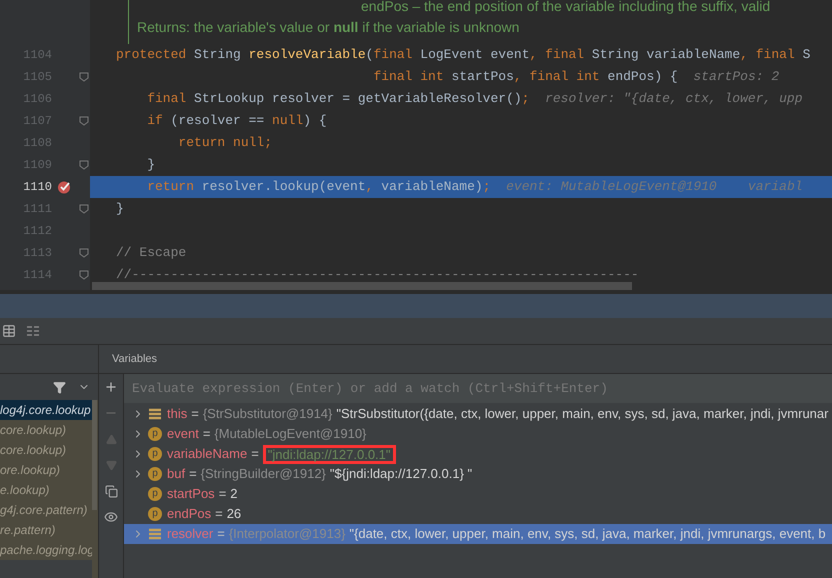 The width and height of the screenshot is (832, 578). I want to click on copy-icon, so click(111, 491).